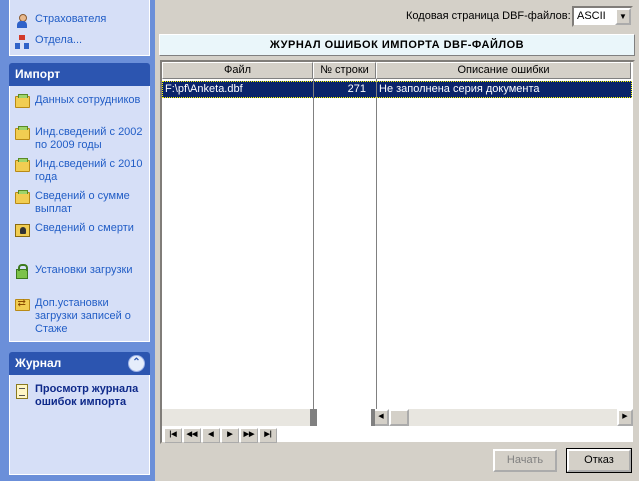 The image size is (639, 481). I want to click on next-page-icon: ▶▶, so click(249, 435).